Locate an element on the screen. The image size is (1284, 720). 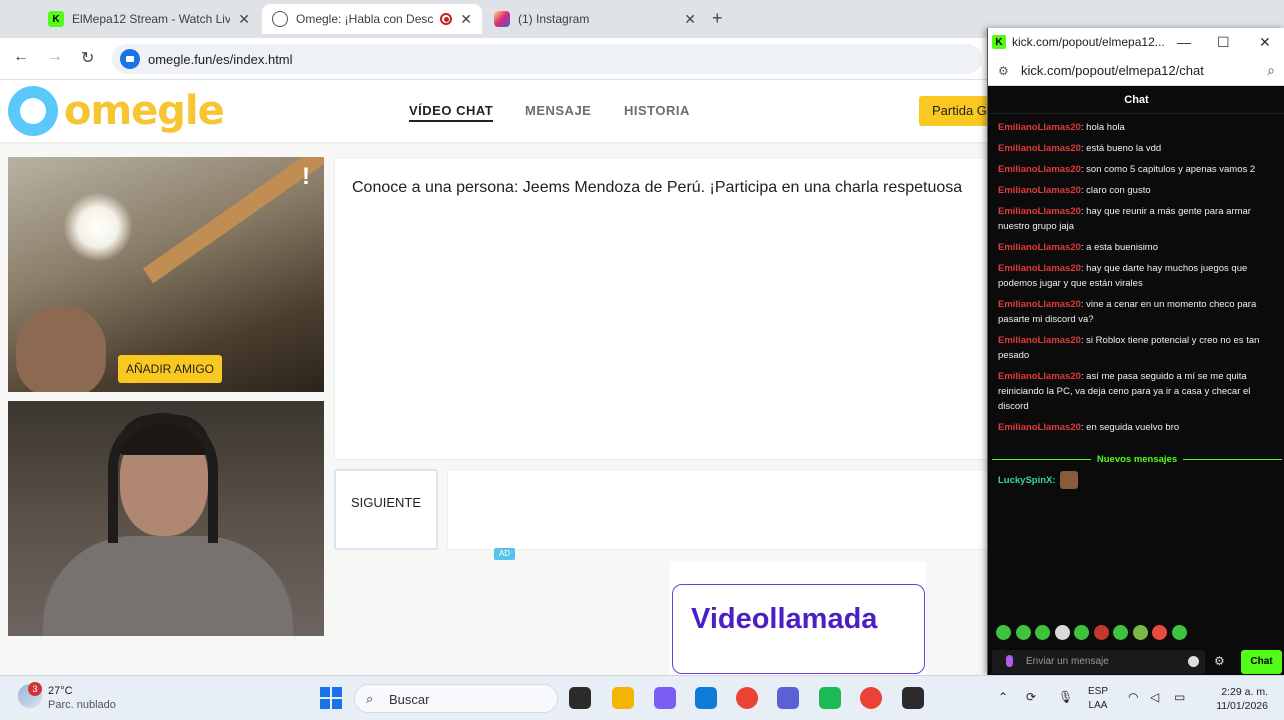
search-icon: ⌕ is located at coordinates (370, 698).